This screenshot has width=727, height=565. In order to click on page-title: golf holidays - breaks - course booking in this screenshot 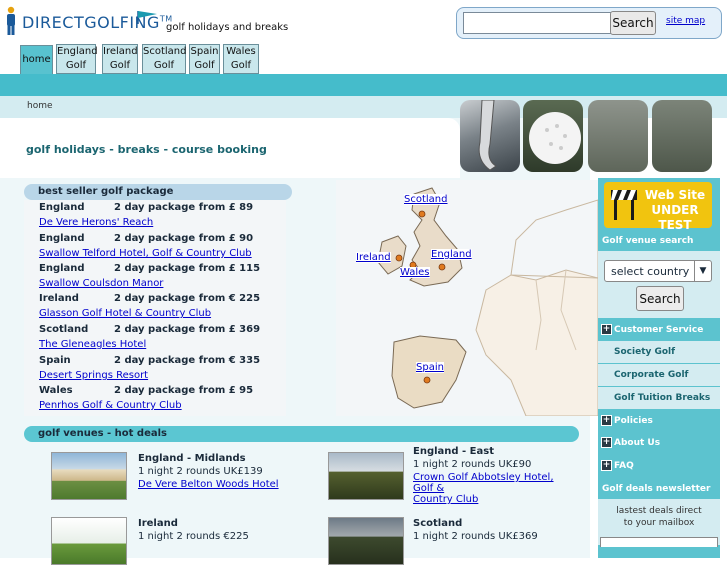, I will do `click(146, 149)`.